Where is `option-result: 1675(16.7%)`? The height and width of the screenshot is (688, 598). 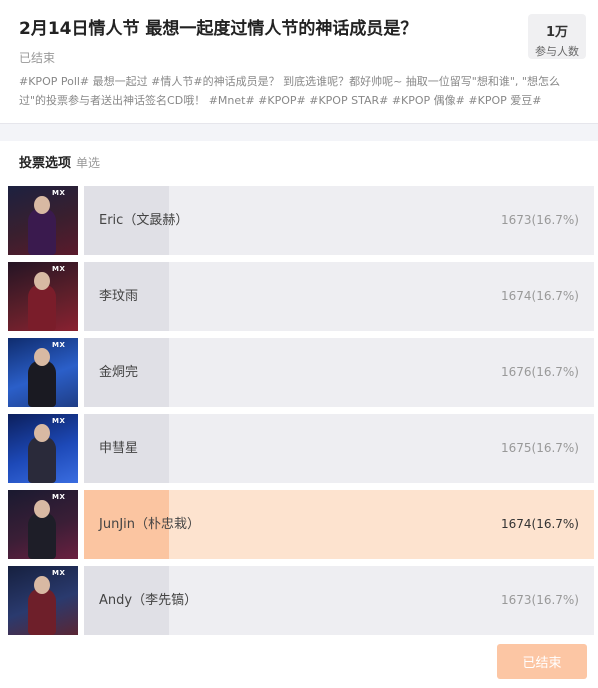 option-result: 1675(16.7%) is located at coordinates (539, 448).